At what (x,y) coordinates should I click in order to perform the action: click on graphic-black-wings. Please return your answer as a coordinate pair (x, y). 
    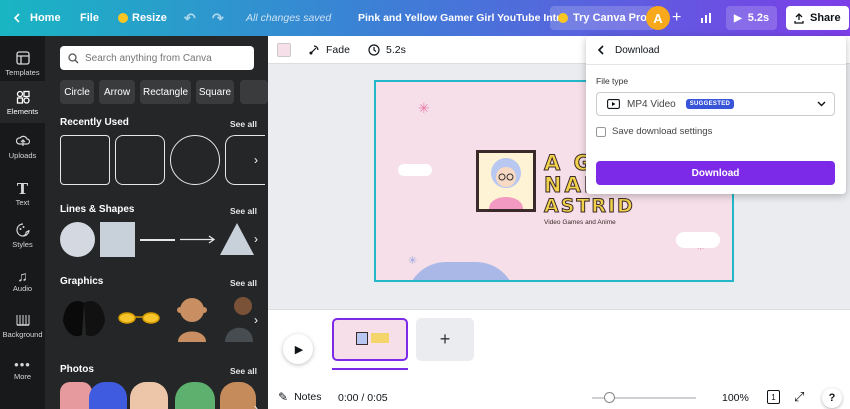
    Looking at the image, I should click on (84, 317).